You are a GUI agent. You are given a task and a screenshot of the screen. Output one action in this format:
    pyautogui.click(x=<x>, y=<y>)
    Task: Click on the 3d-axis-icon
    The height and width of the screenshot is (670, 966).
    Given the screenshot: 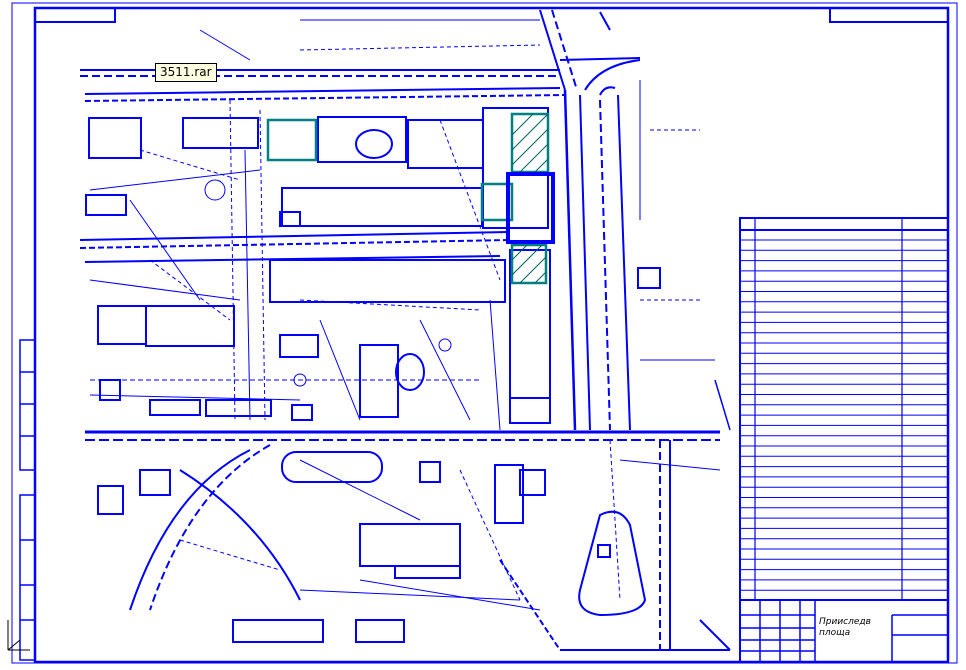 What is the action you would take?
    pyautogui.click(x=18, y=635)
    